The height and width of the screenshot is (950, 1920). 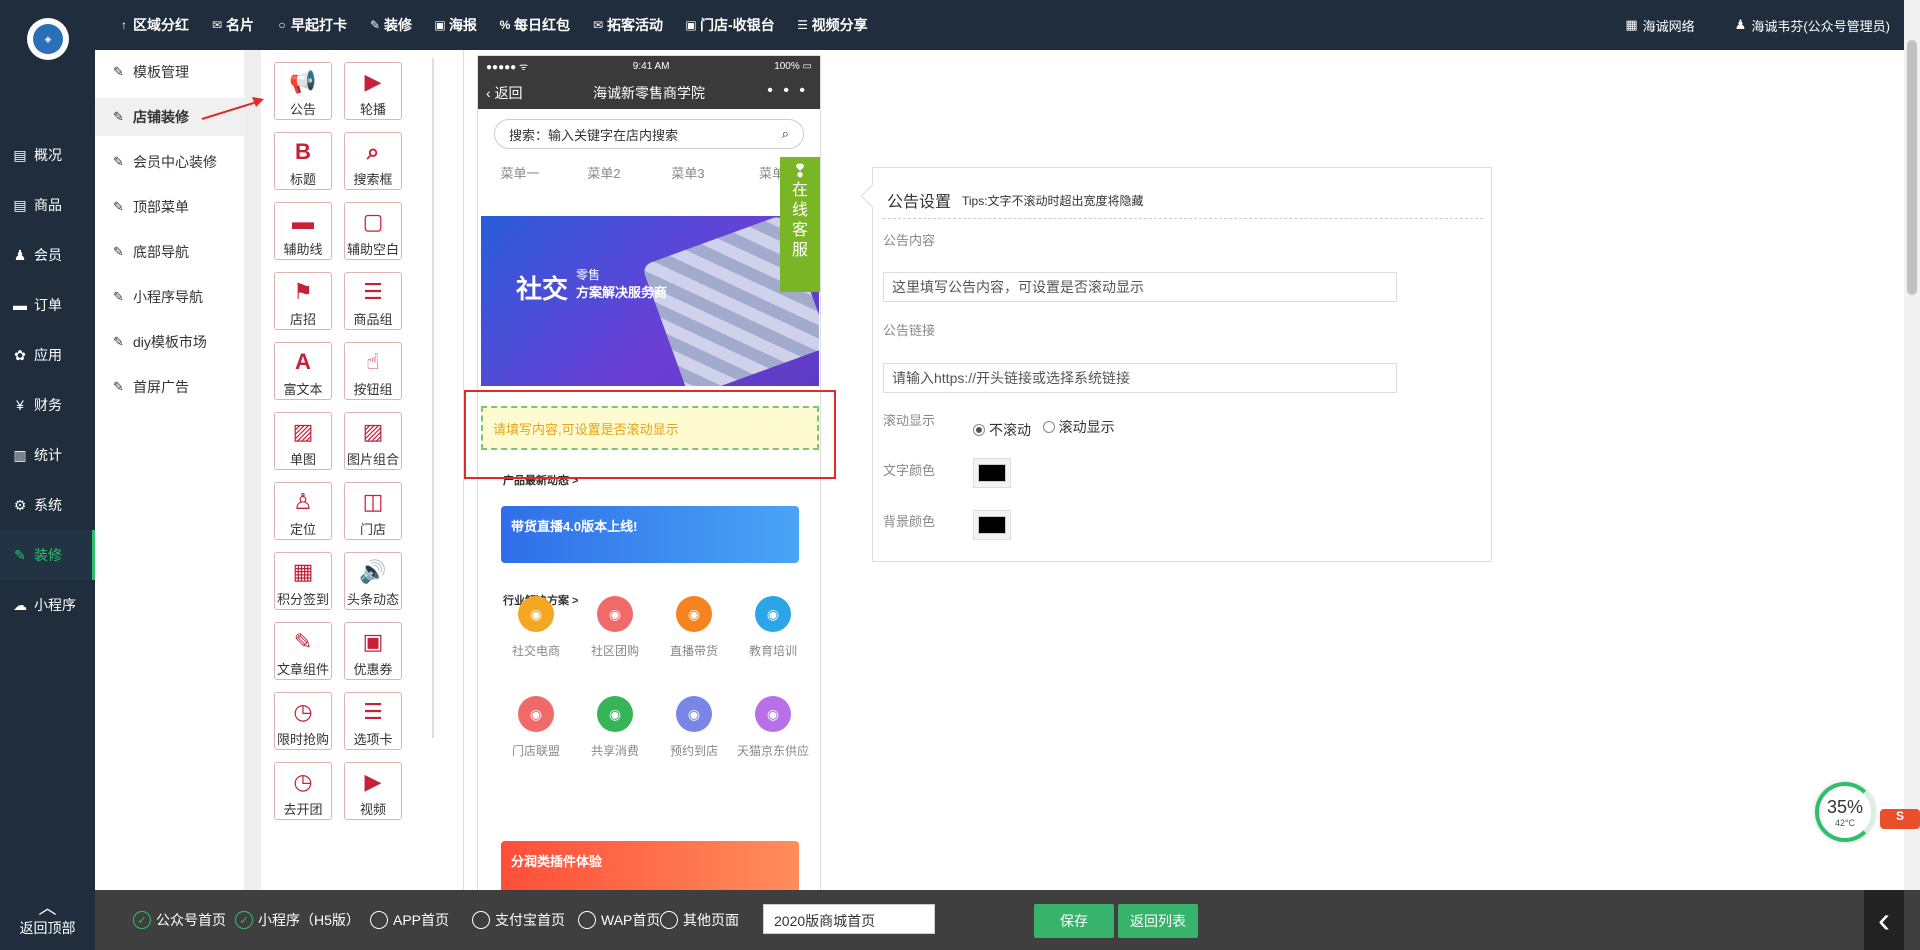 I want to click on sidebar-item: ¥ 财务, so click(x=47, y=405).